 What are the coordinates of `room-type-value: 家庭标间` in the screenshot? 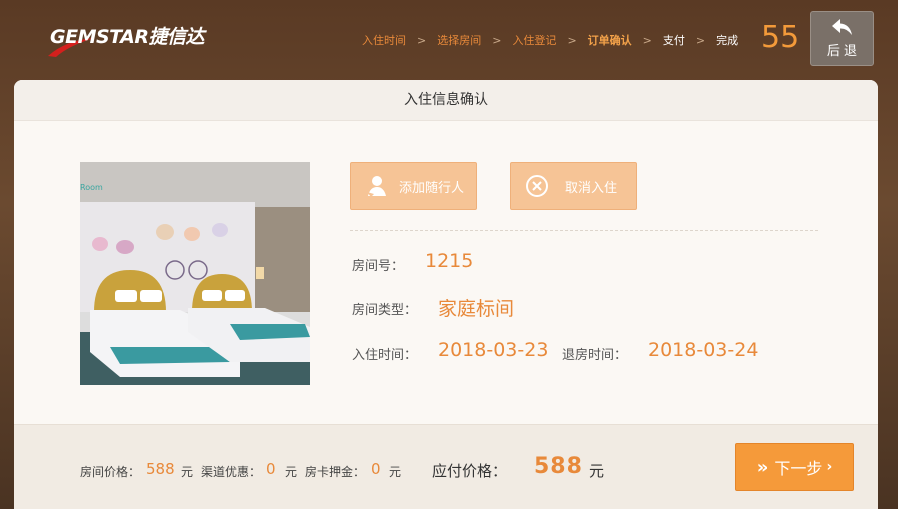 It's located at (476, 309).